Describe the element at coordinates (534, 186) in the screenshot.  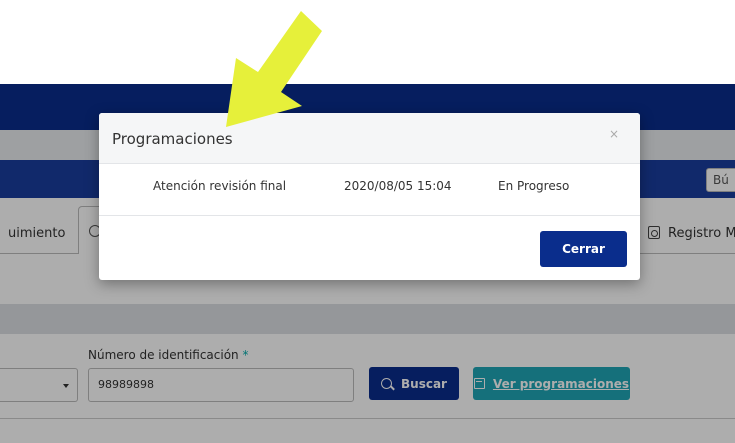
I see `schedule-status: En Progreso` at that location.